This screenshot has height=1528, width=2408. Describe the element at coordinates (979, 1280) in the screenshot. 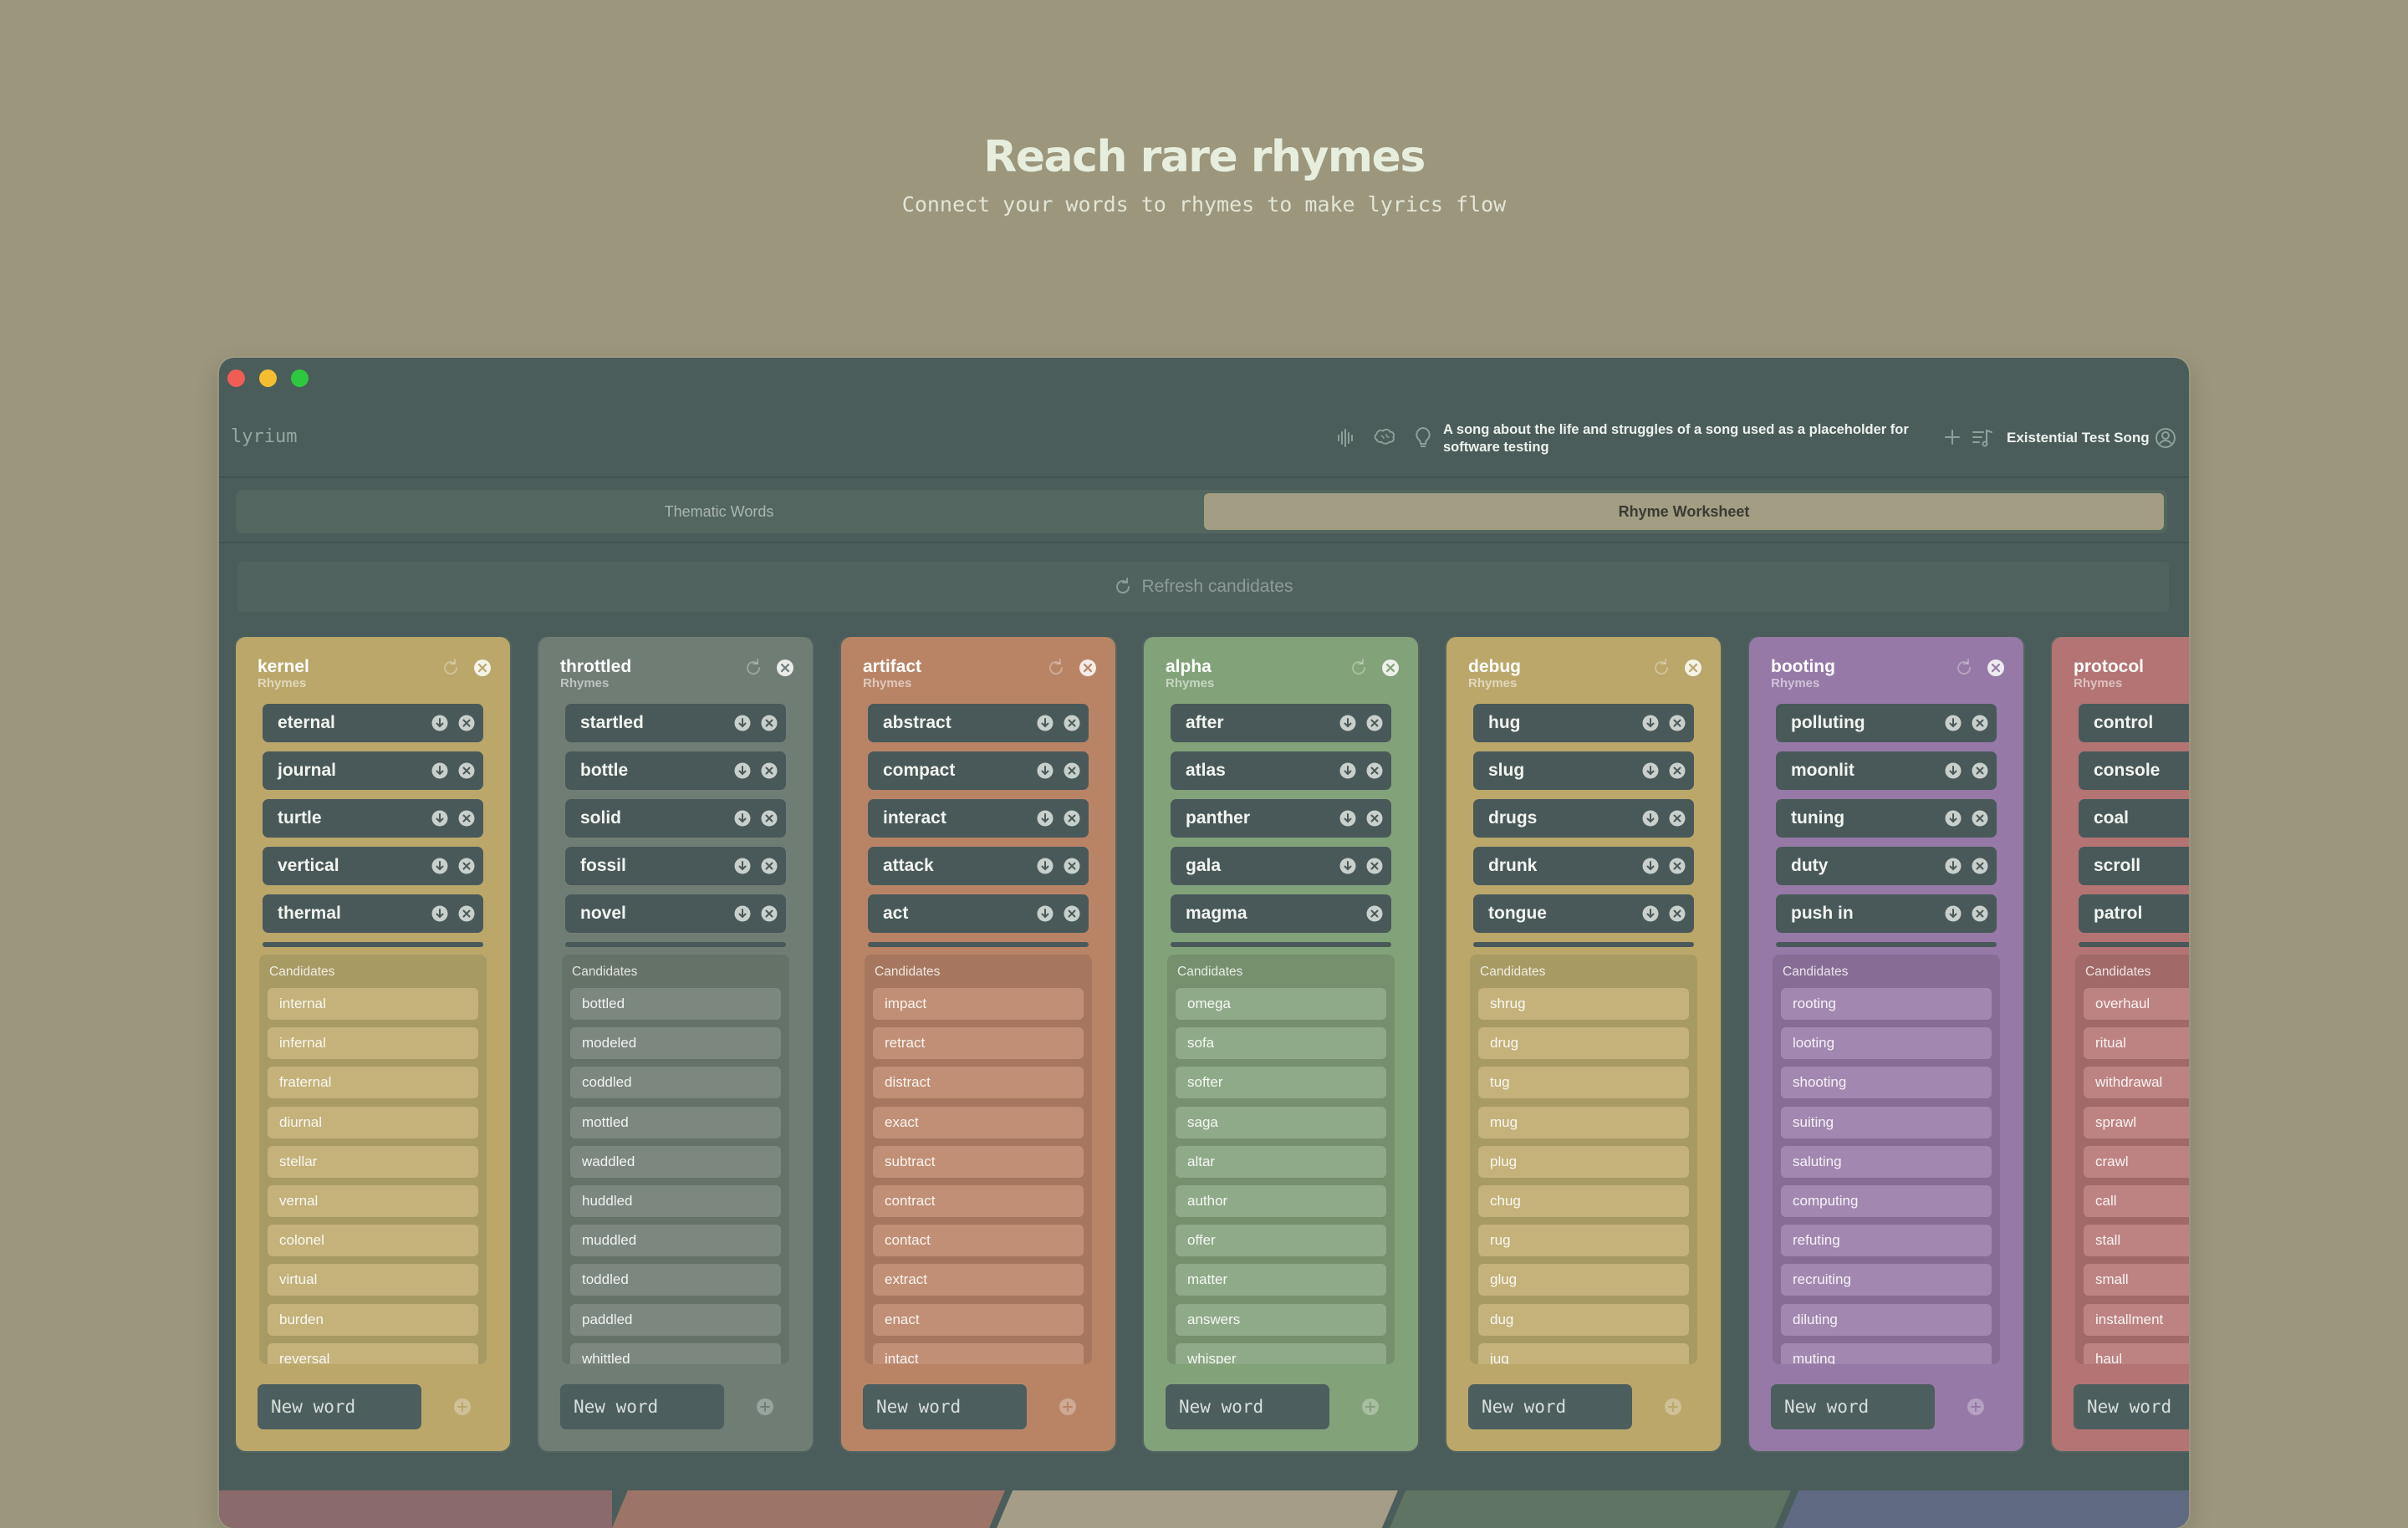

I see `candidate-word: extract` at that location.